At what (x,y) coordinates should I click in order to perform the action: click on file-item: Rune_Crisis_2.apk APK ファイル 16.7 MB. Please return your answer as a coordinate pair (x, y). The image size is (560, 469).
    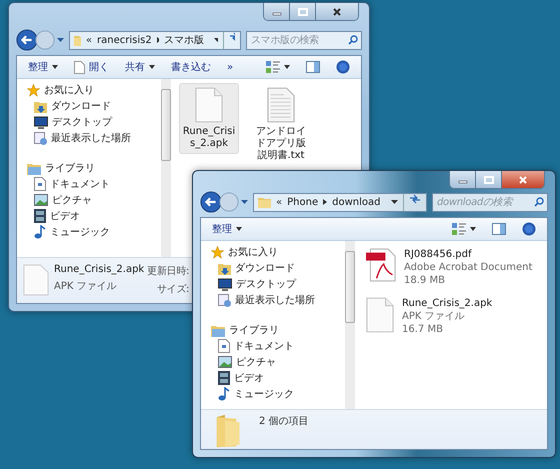
    Looking at the image, I should click on (451, 316).